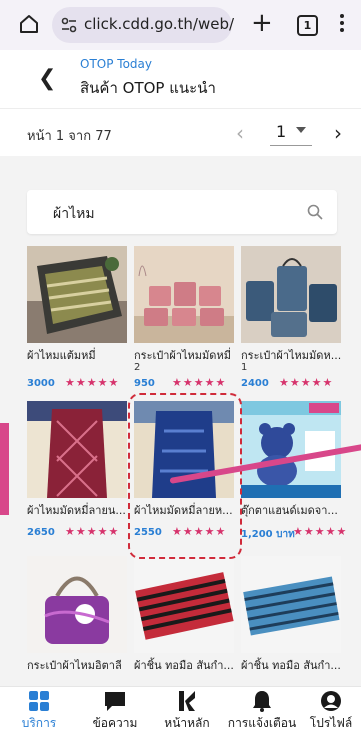 This screenshot has height=734, width=361. Describe the element at coordinates (148, 88) in the screenshot. I see `page-title: สินค้า OTOP แนะนำ` at that location.